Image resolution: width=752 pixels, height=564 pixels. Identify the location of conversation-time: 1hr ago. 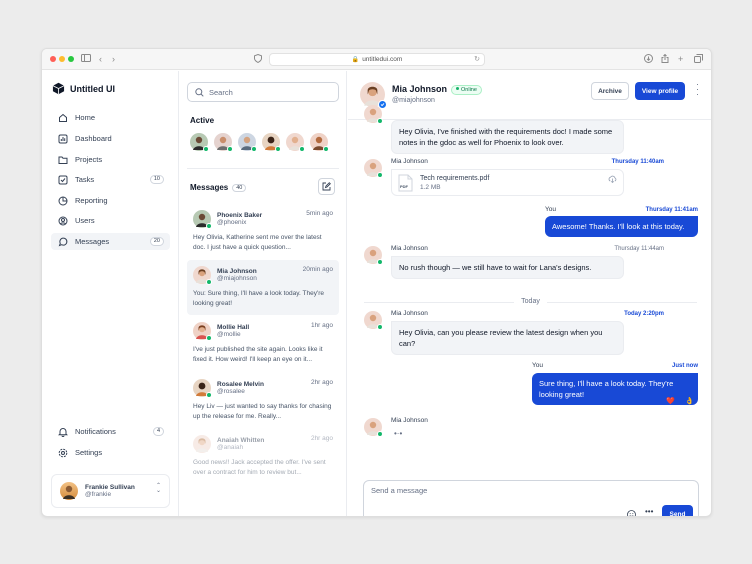
(321, 325).